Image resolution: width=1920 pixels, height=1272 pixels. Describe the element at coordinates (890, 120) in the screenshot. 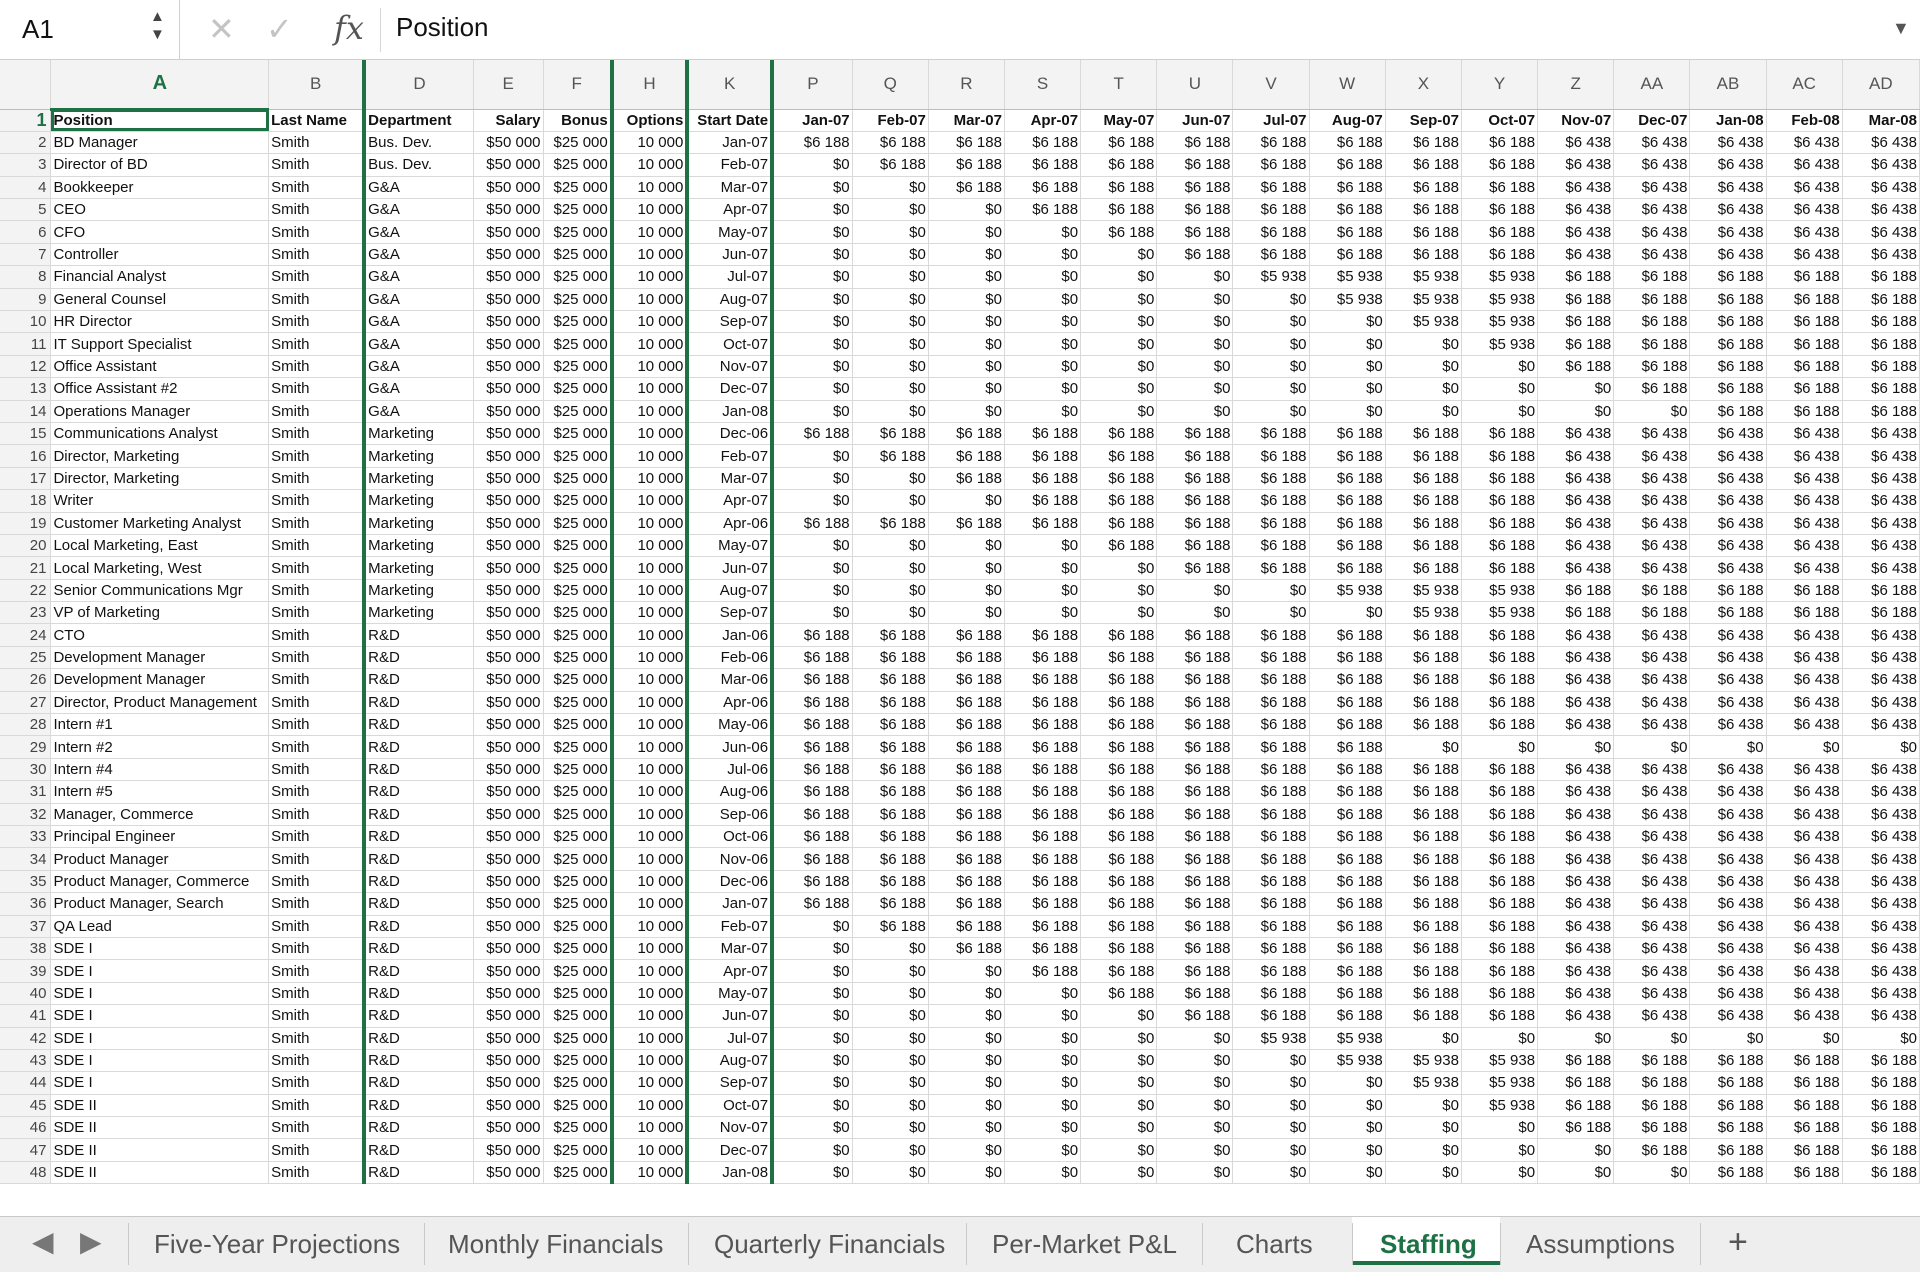

I see `header-cell: Feb-07` at that location.